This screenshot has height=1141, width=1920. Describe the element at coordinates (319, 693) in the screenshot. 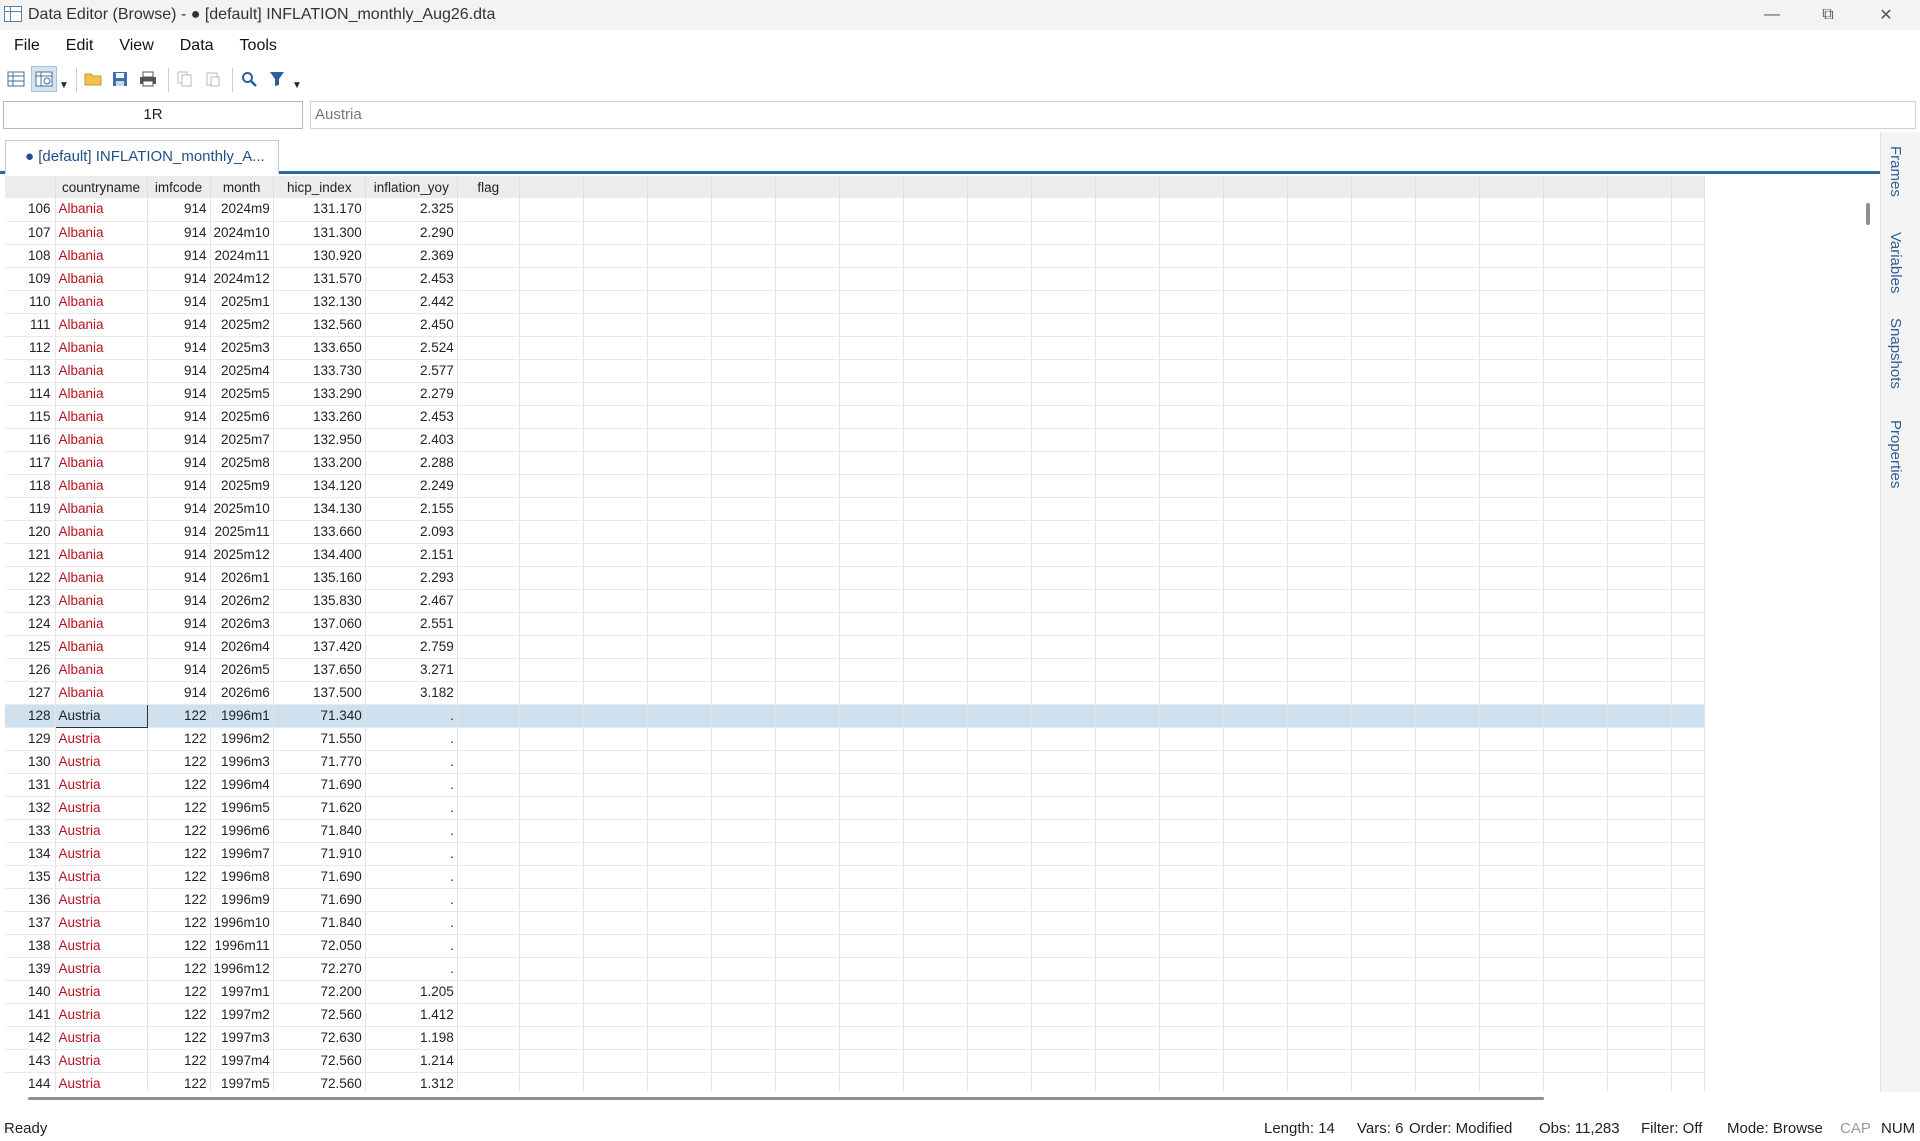

I see `cell-hicp-index: 137.500` at that location.